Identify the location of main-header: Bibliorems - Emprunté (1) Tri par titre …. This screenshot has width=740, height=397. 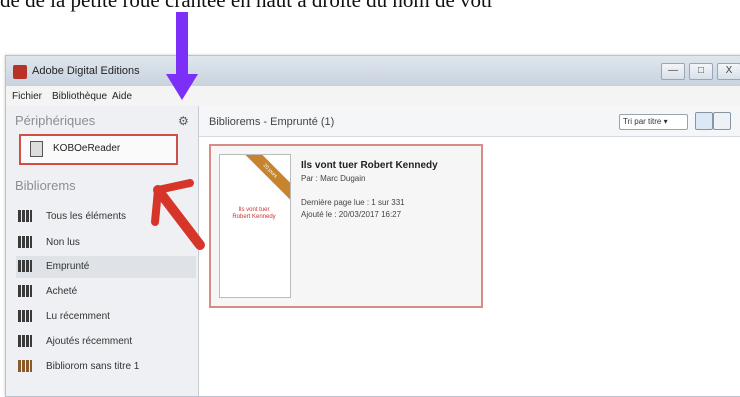
(469, 121).